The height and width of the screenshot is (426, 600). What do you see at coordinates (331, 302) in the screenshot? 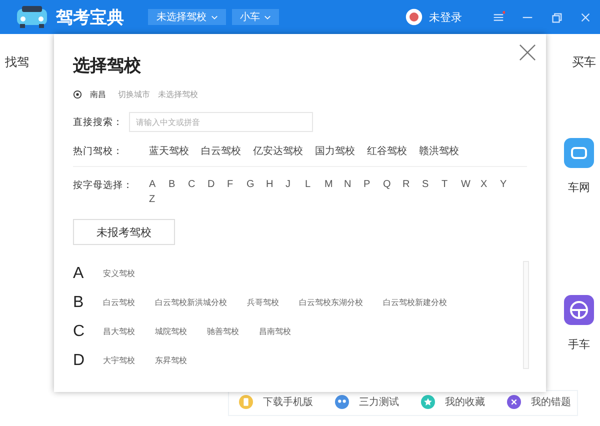
I see `school-link: 白云驾校东湖分校` at bounding box center [331, 302].